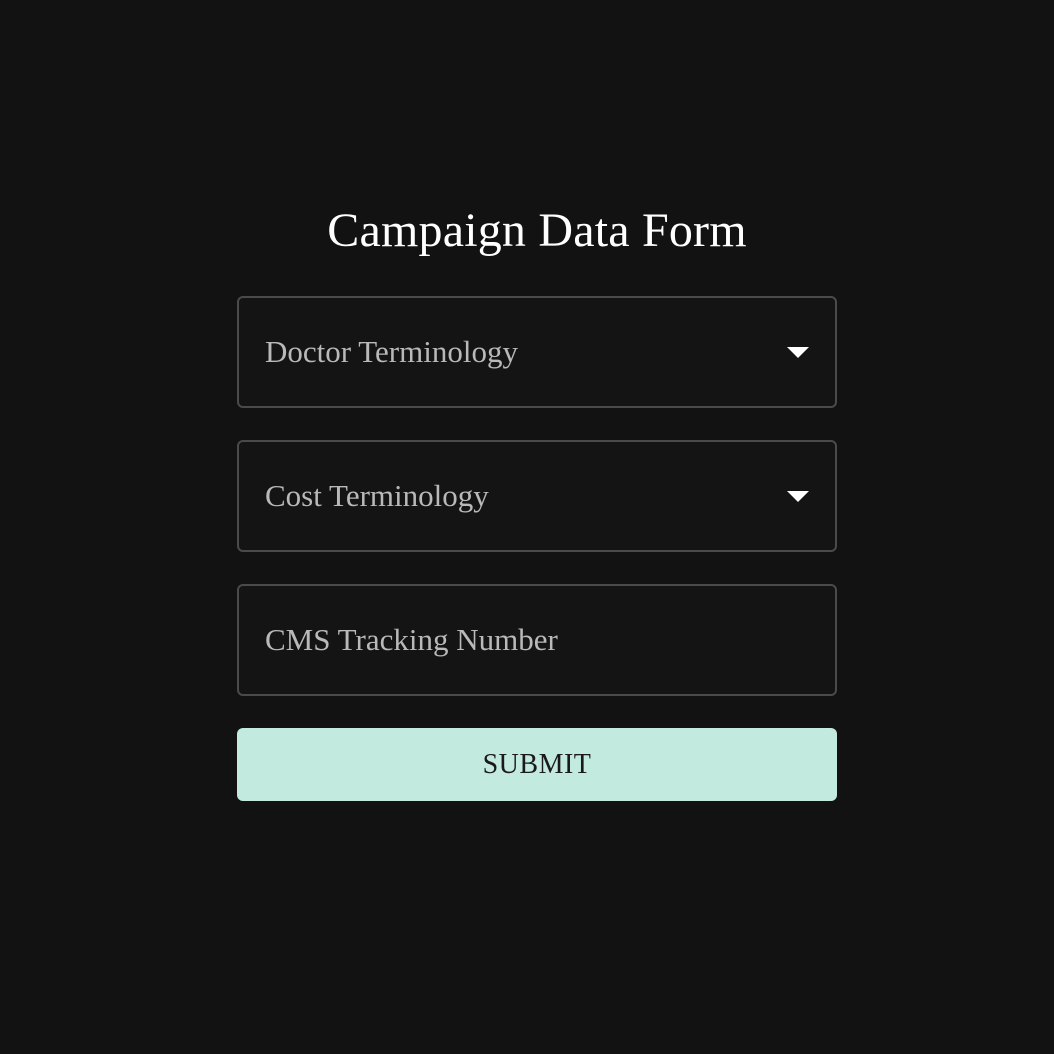 The width and height of the screenshot is (1054, 1054). What do you see at coordinates (377, 495) in the screenshot?
I see `cost-terminology-placeholder: Cost Terminology` at bounding box center [377, 495].